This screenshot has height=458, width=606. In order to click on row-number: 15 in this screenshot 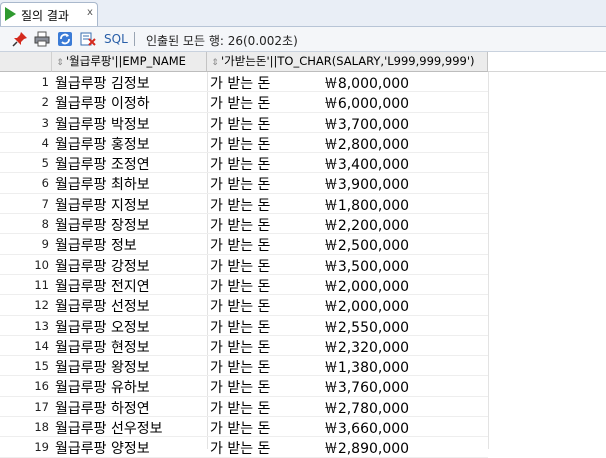, I will do `click(41, 366)`.